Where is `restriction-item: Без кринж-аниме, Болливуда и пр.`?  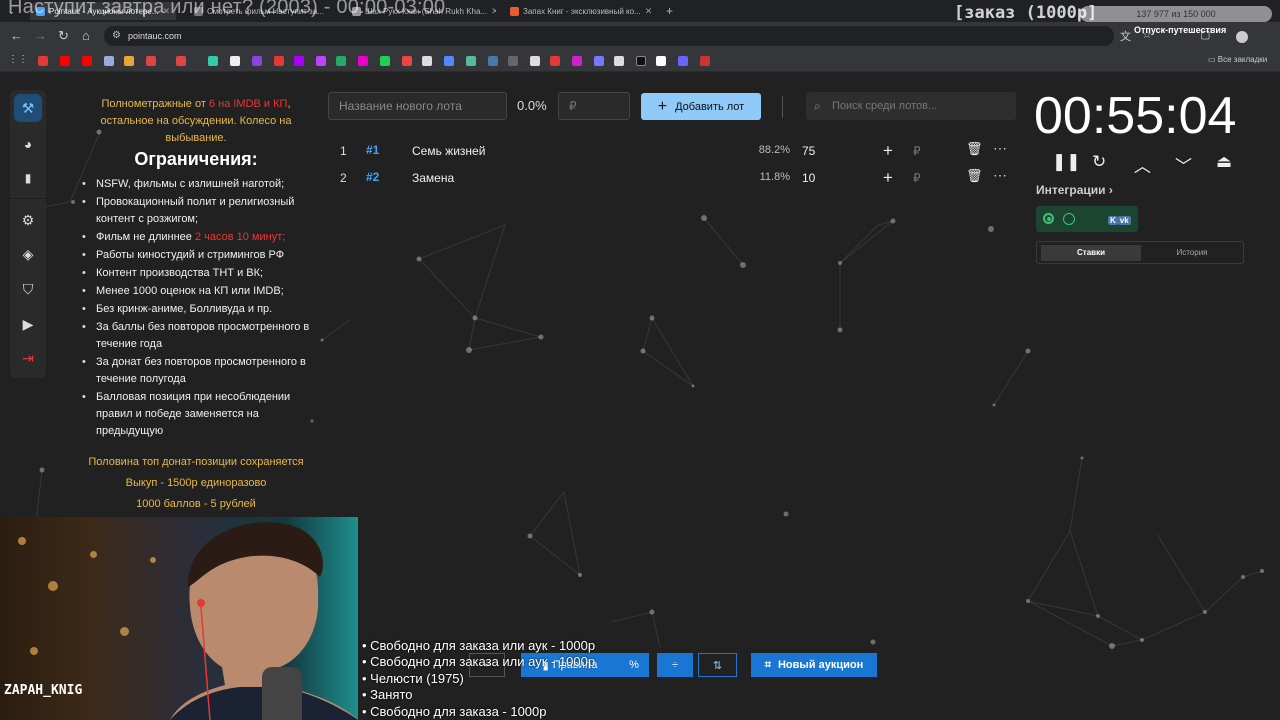 restriction-item: Без кринж-аниме, Болливуда и пр. is located at coordinates (196, 309).